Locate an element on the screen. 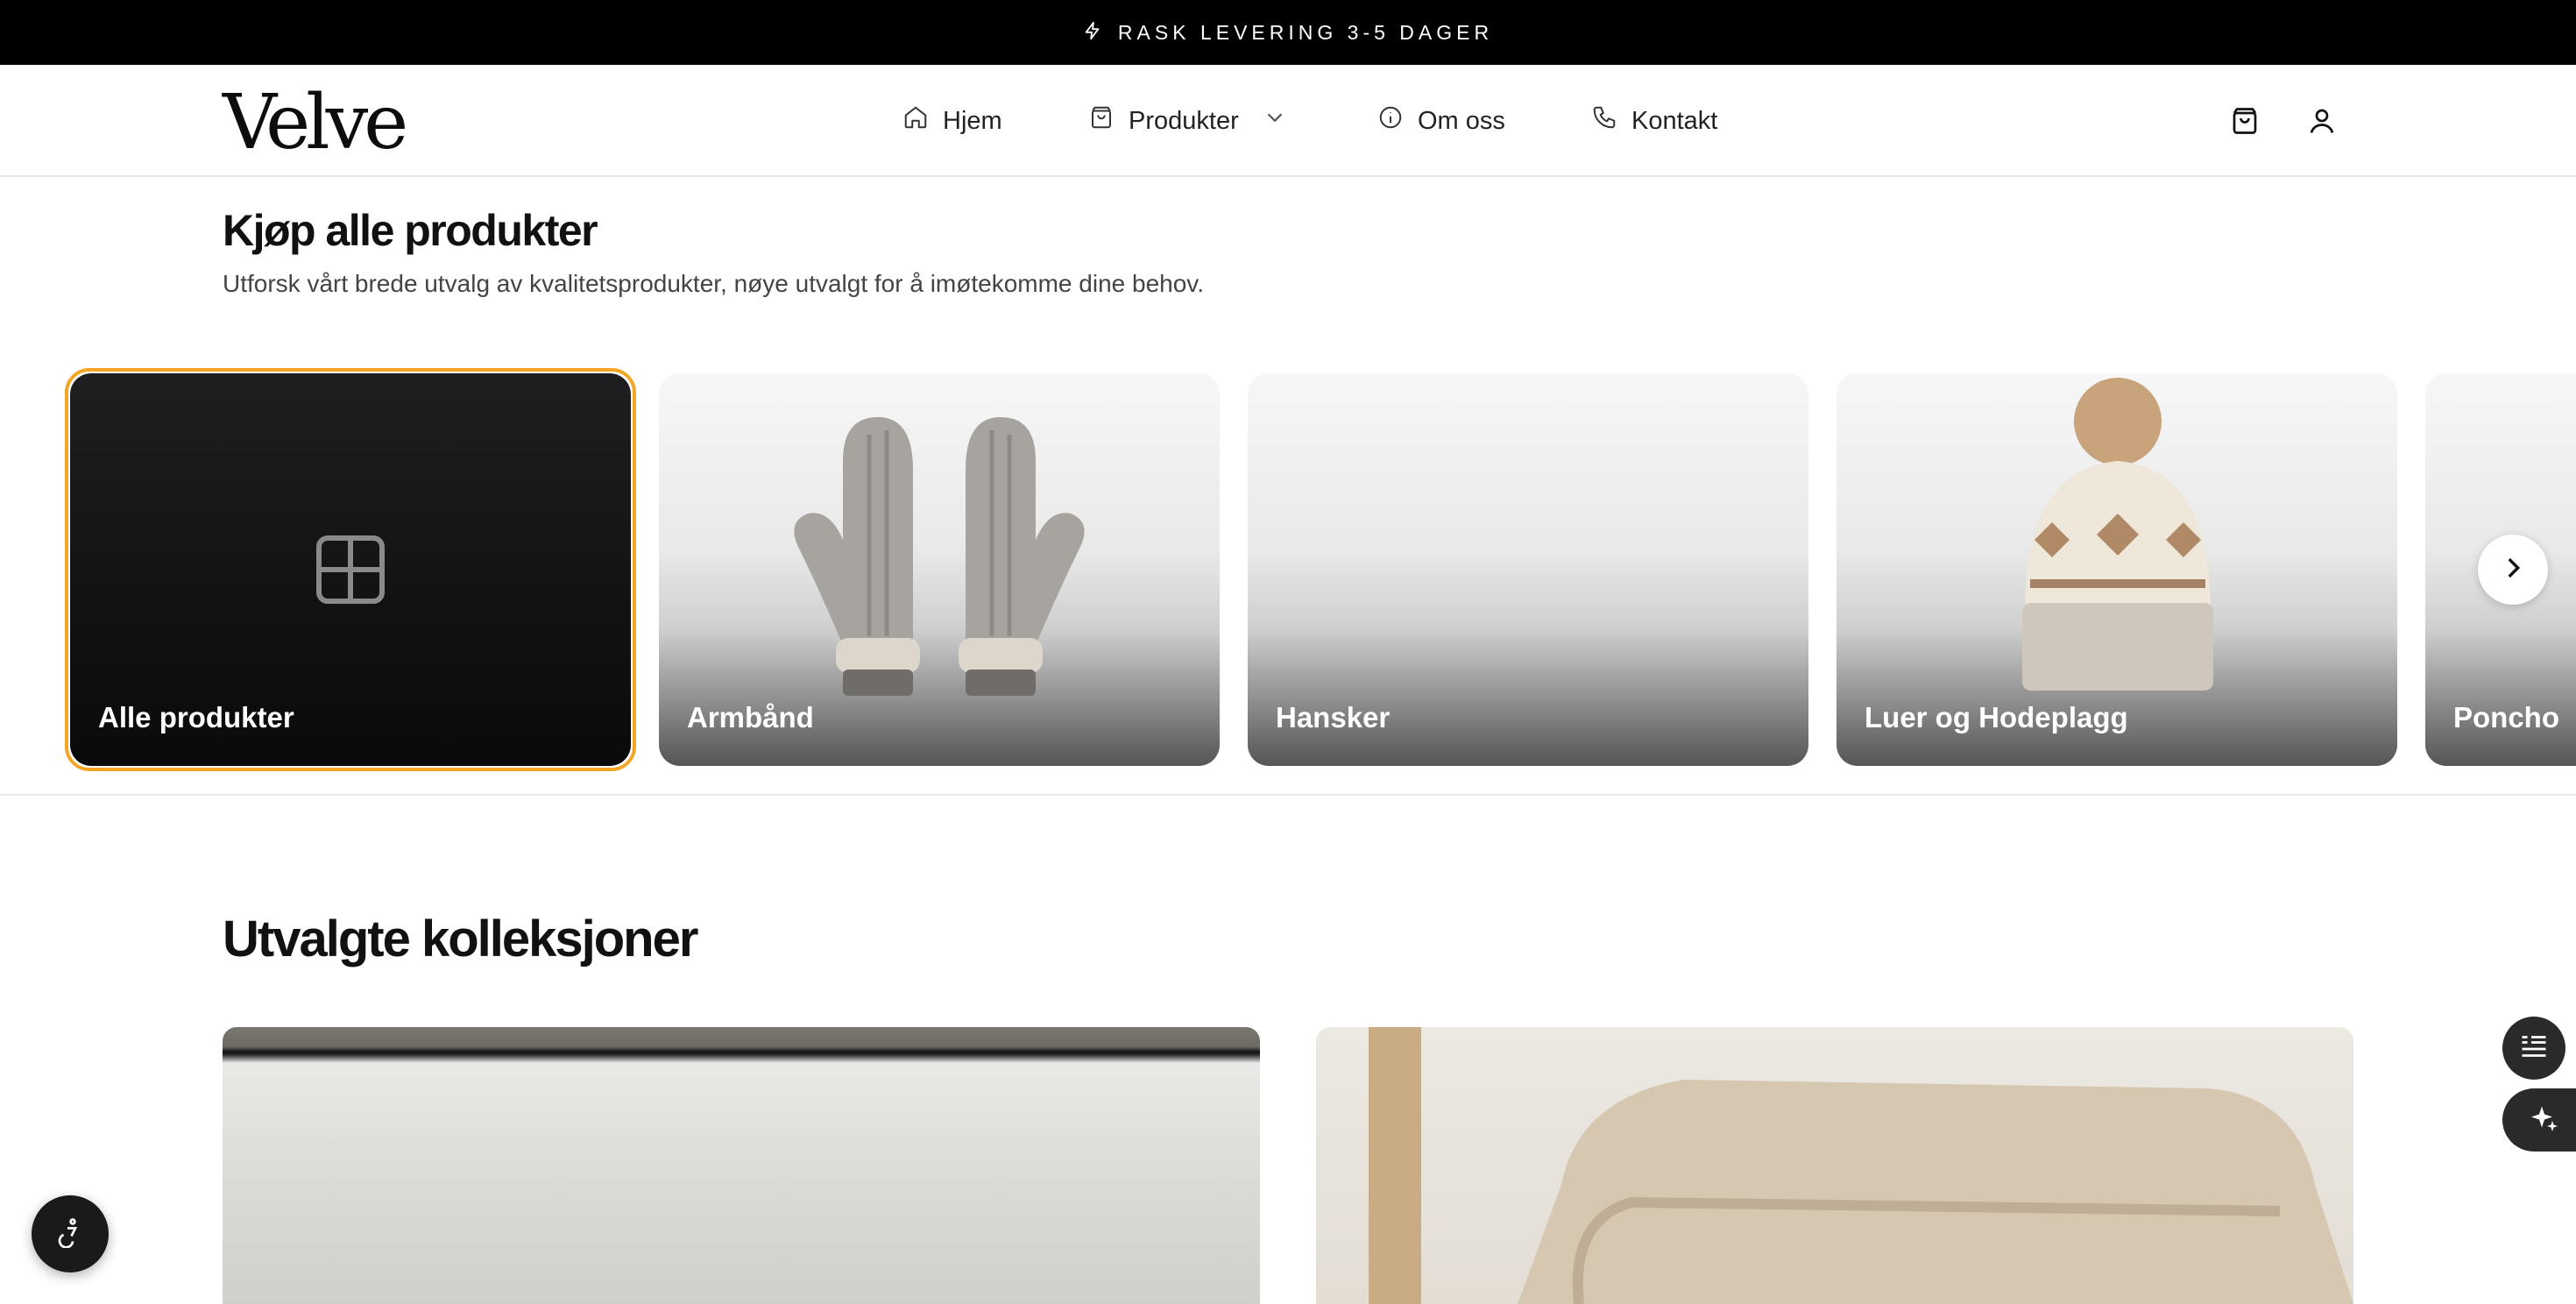  category-card-alle-produkter: Alle produkter is located at coordinates (350, 569).